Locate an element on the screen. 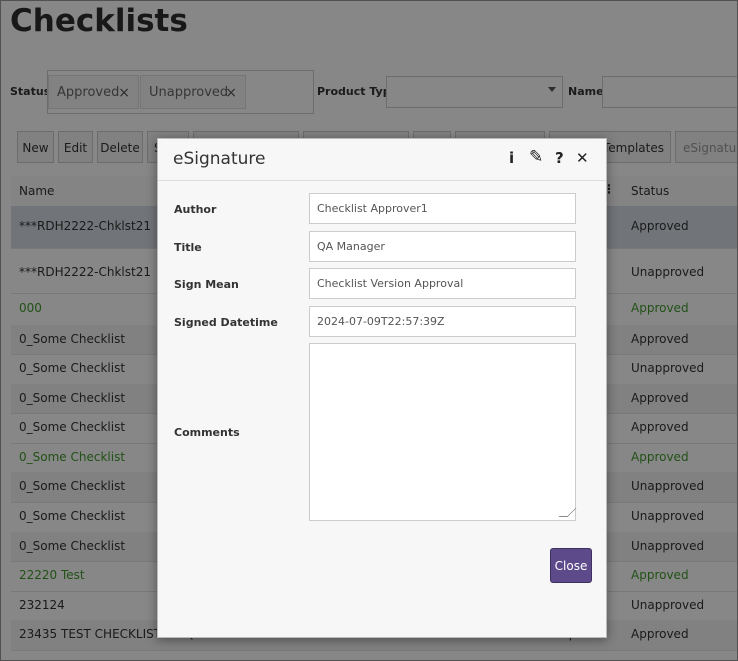  info-icon: i is located at coordinates (511, 158).